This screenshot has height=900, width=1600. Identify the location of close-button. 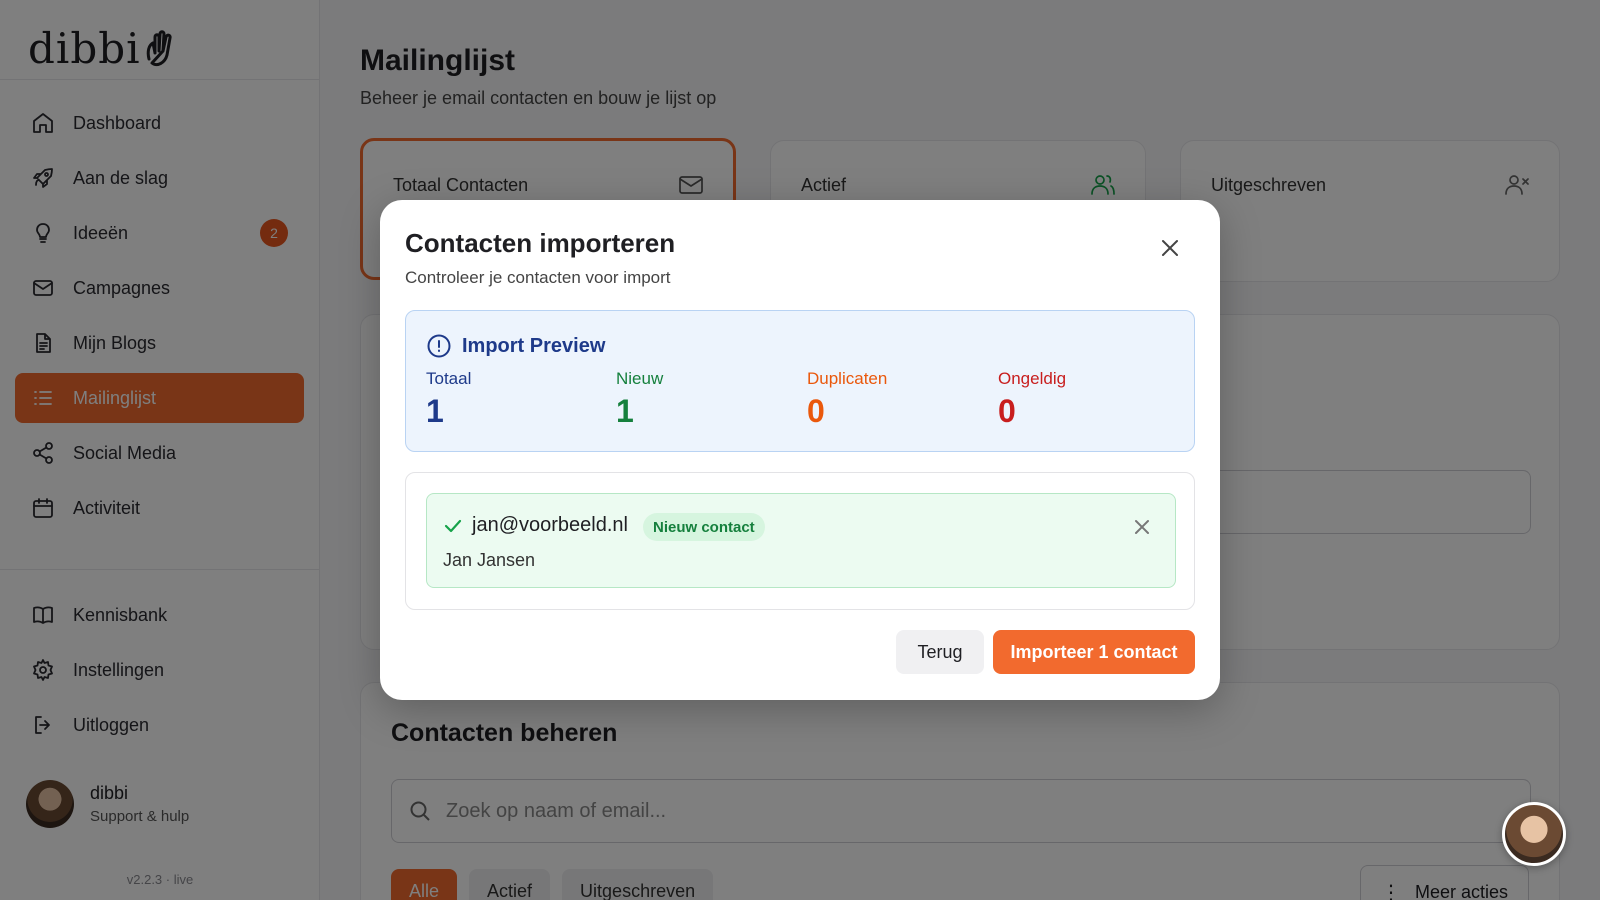
(1170, 248).